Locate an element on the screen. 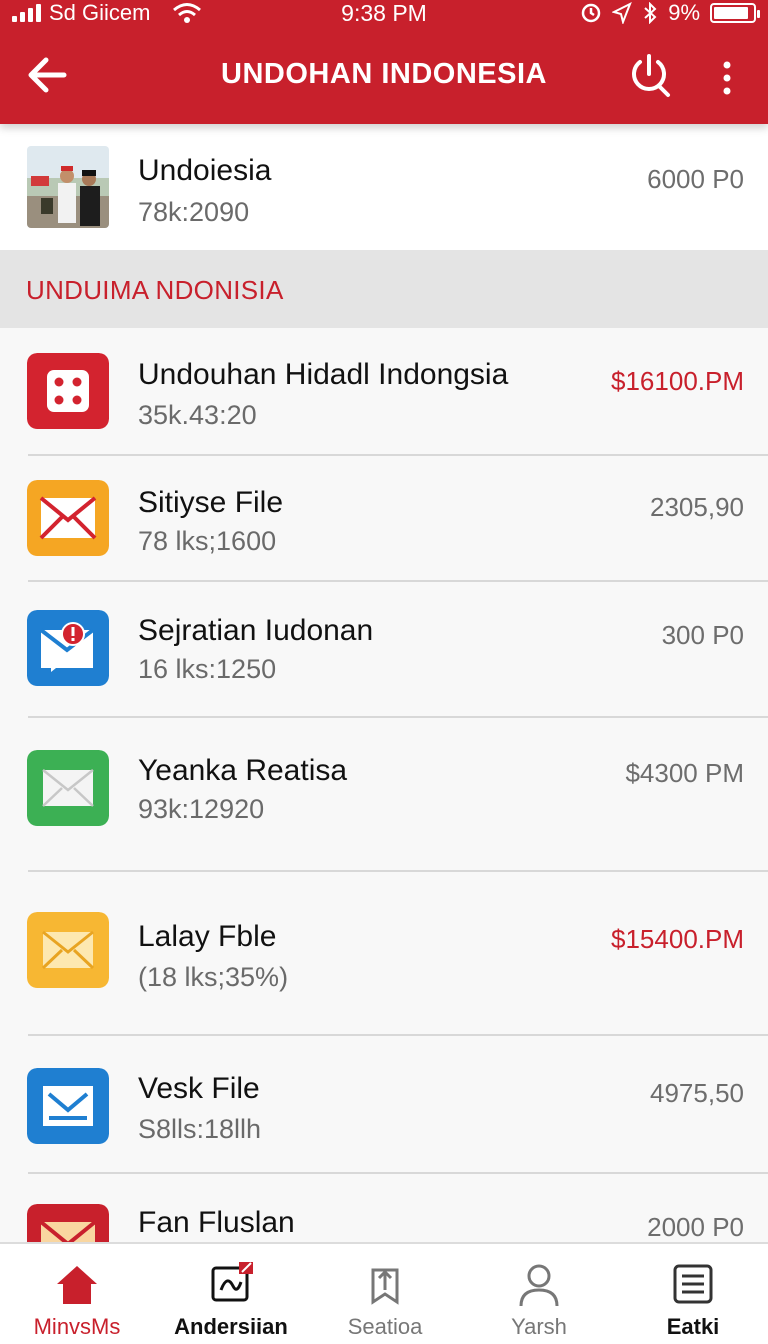  header: Sd Giicem 9:38 PM 9% UNDOHAN INDONESIA is located at coordinates (384, 62).